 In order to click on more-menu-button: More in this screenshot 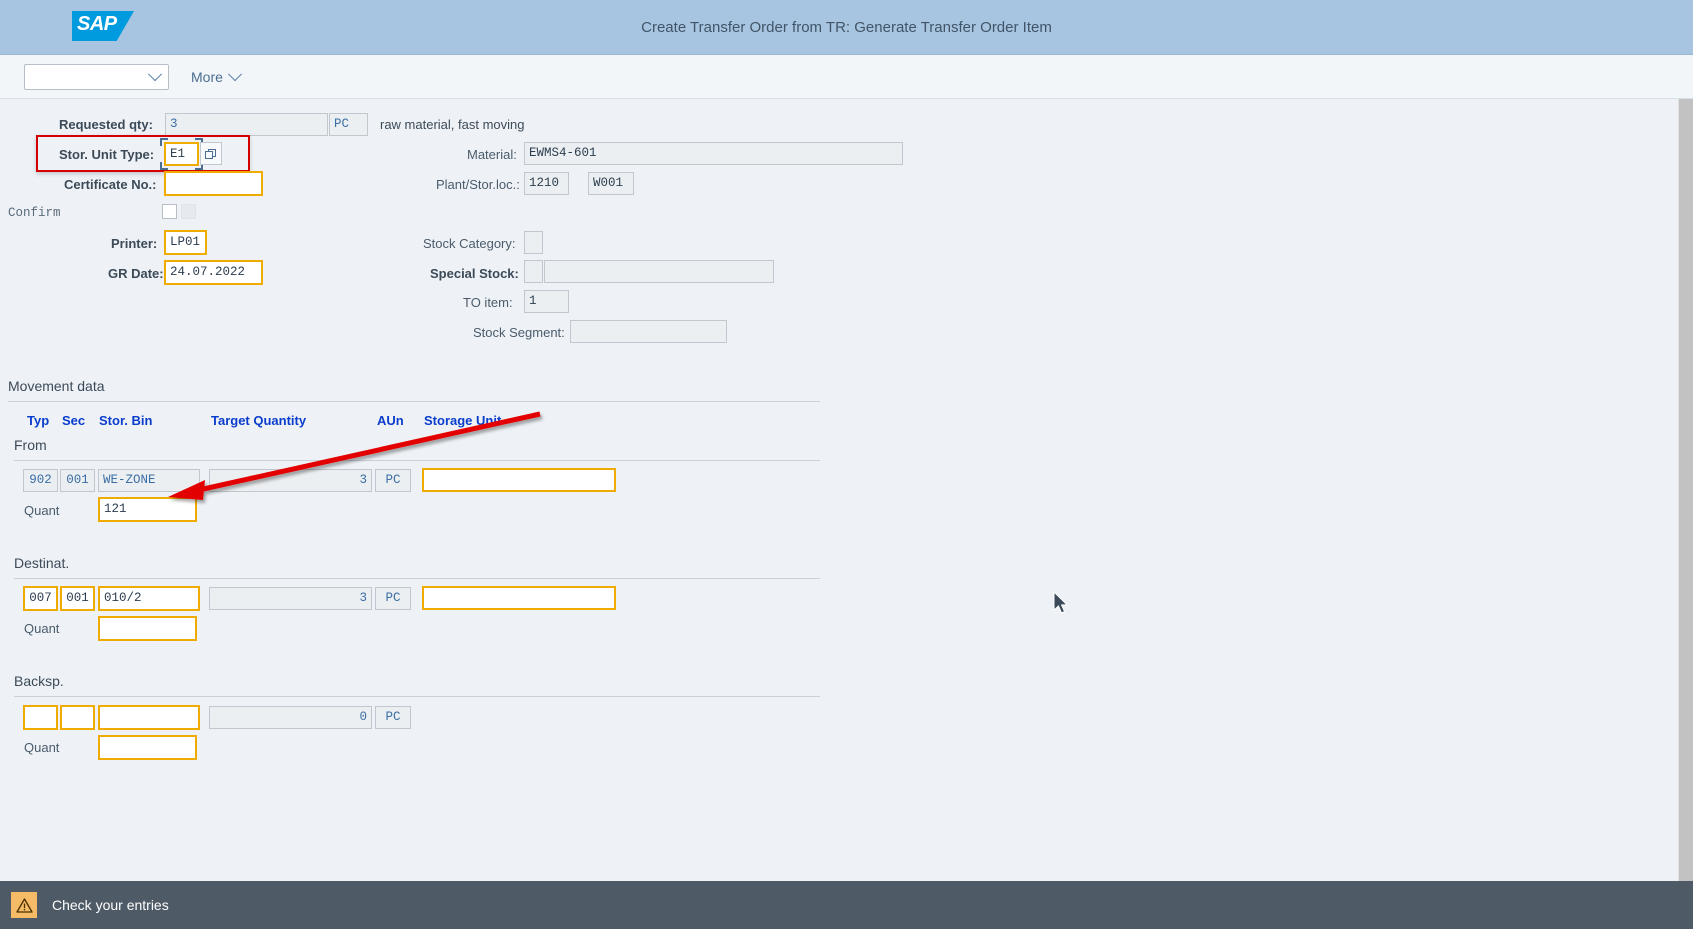, I will do `click(216, 75)`.